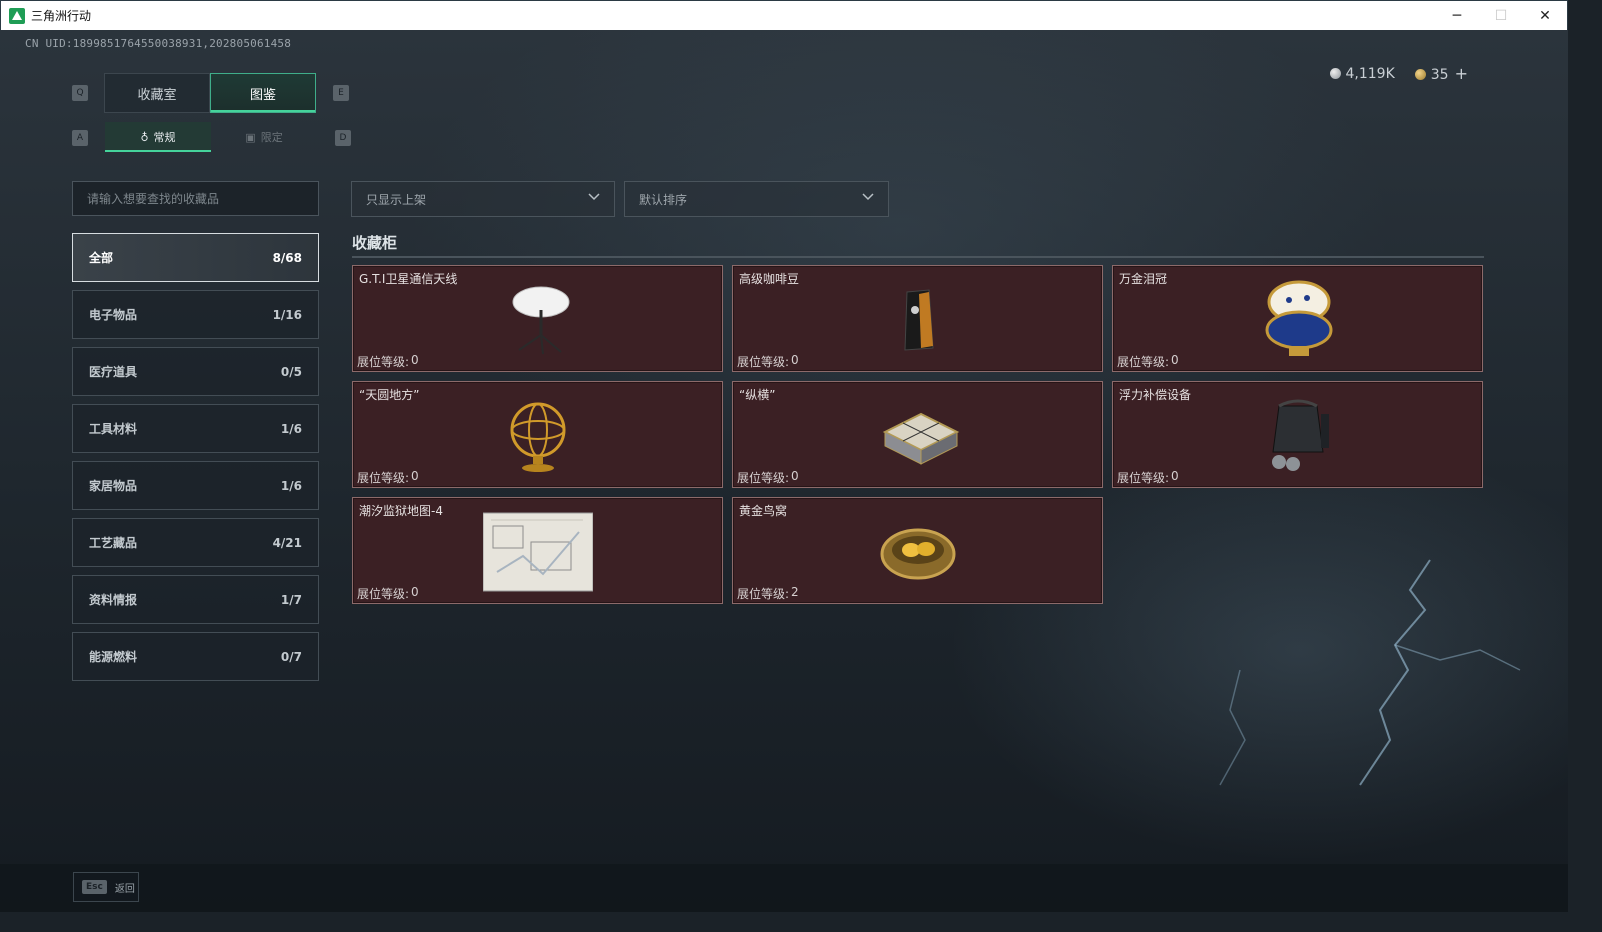  Describe the element at coordinates (80, 138) in the screenshot. I see `key-hint-a: A` at that location.